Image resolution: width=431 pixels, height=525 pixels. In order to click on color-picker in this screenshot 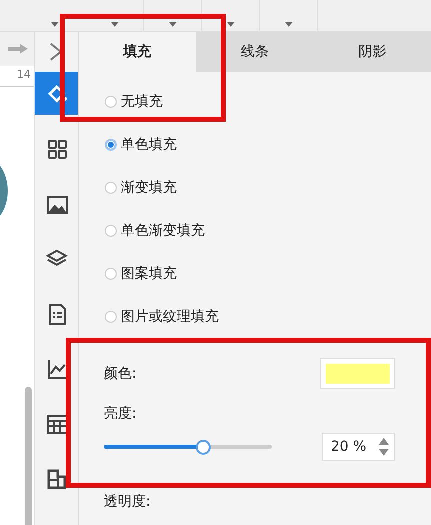, I will do `click(357, 373)`.